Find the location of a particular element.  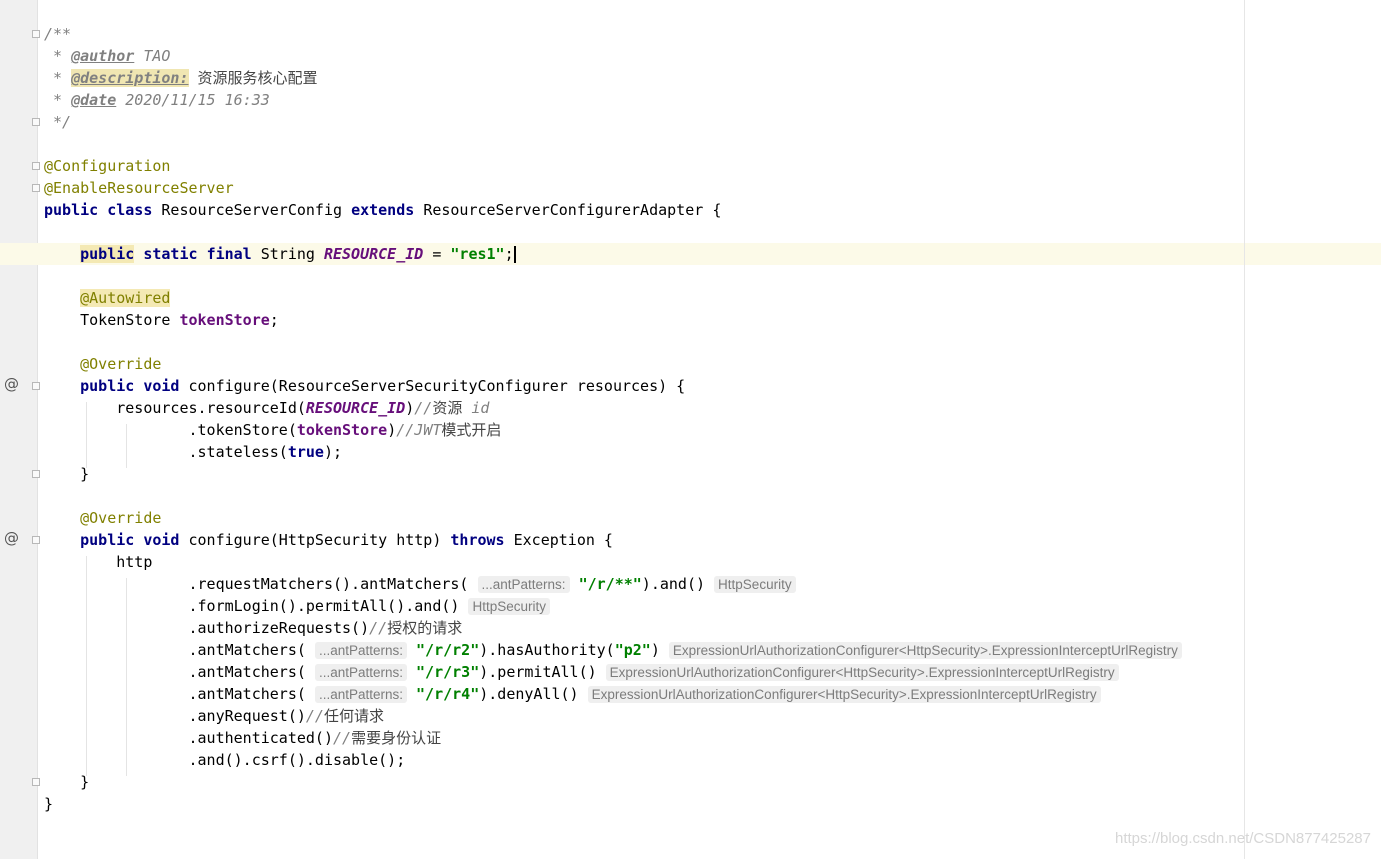

line-comment: 资源 is located at coordinates (447, 408).